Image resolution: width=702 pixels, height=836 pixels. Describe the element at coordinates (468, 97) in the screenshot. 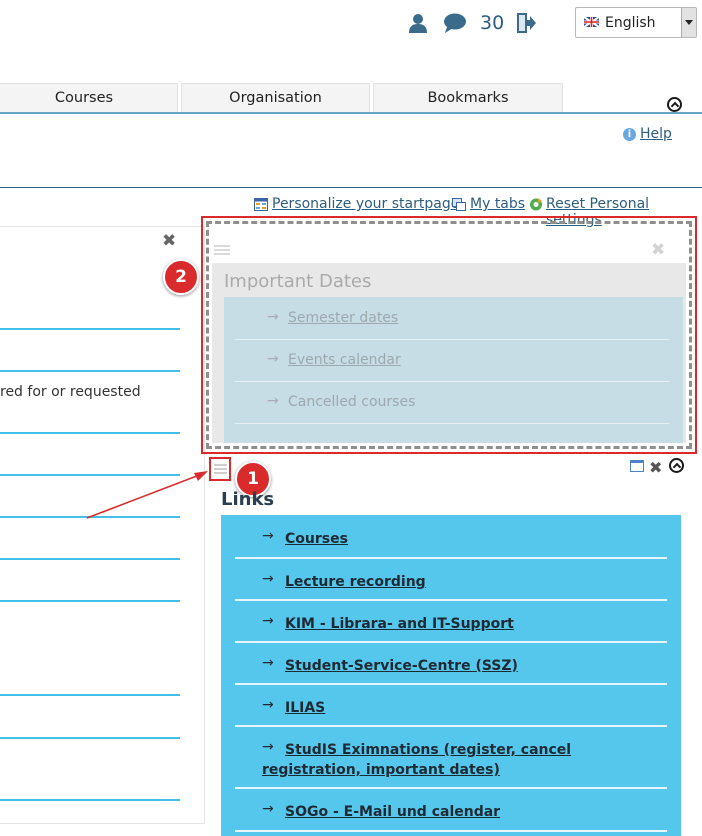

I see `tab-bookmarks: Bookmarks` at that location.